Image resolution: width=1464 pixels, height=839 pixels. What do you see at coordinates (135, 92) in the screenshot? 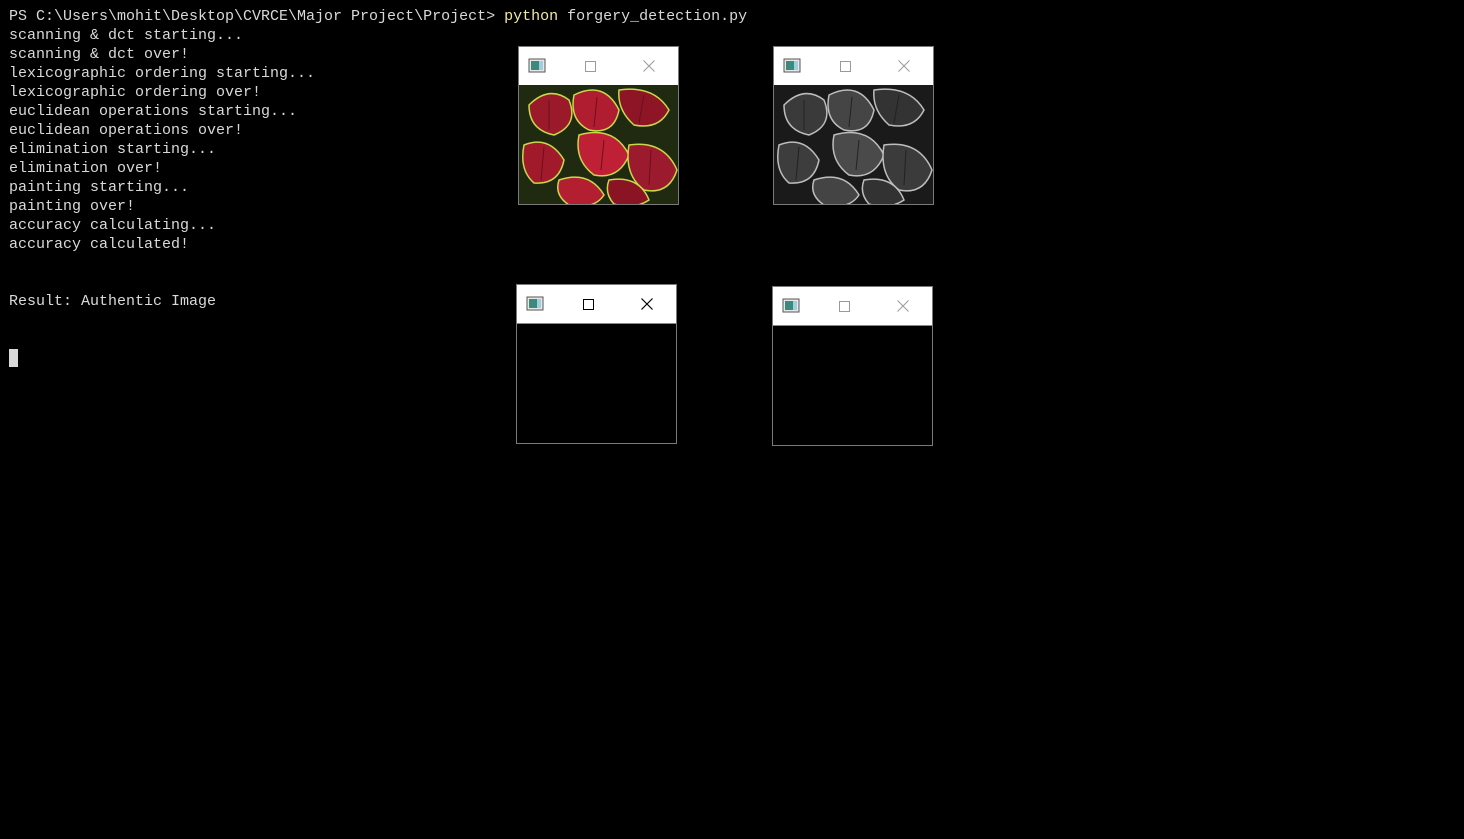
I see `output-line: lexicographic ordering over!` at bounding box center [135, 92].